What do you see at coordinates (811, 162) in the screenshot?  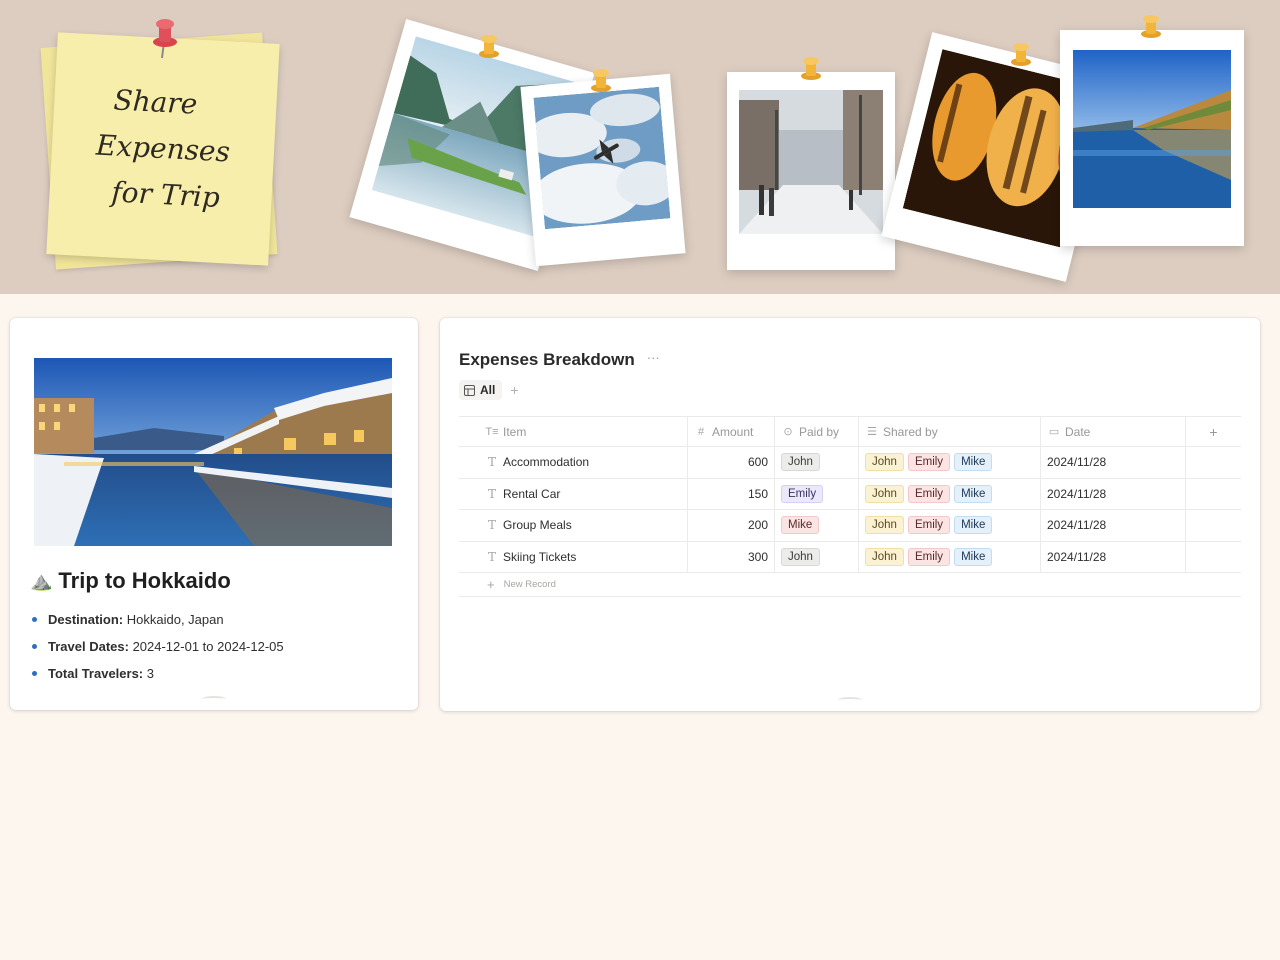 I see `snowy-street-photo` at bounding box center [811, 162].